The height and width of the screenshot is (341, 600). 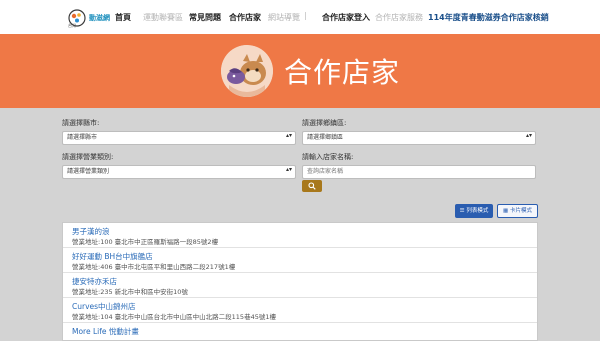 What do you see at coordinates (300, 285) in the screenshot?
I see `list-item: 捷安特亦禾店 營業地址:235 新北市中和區中安街10號` at bounding box center [300, 285].